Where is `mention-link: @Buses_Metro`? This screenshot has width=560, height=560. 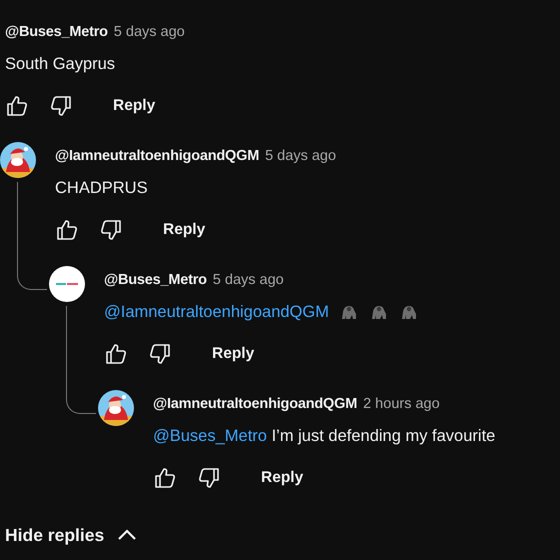 mention-link: @Buses_Metro is located at coordinates (210, 435).